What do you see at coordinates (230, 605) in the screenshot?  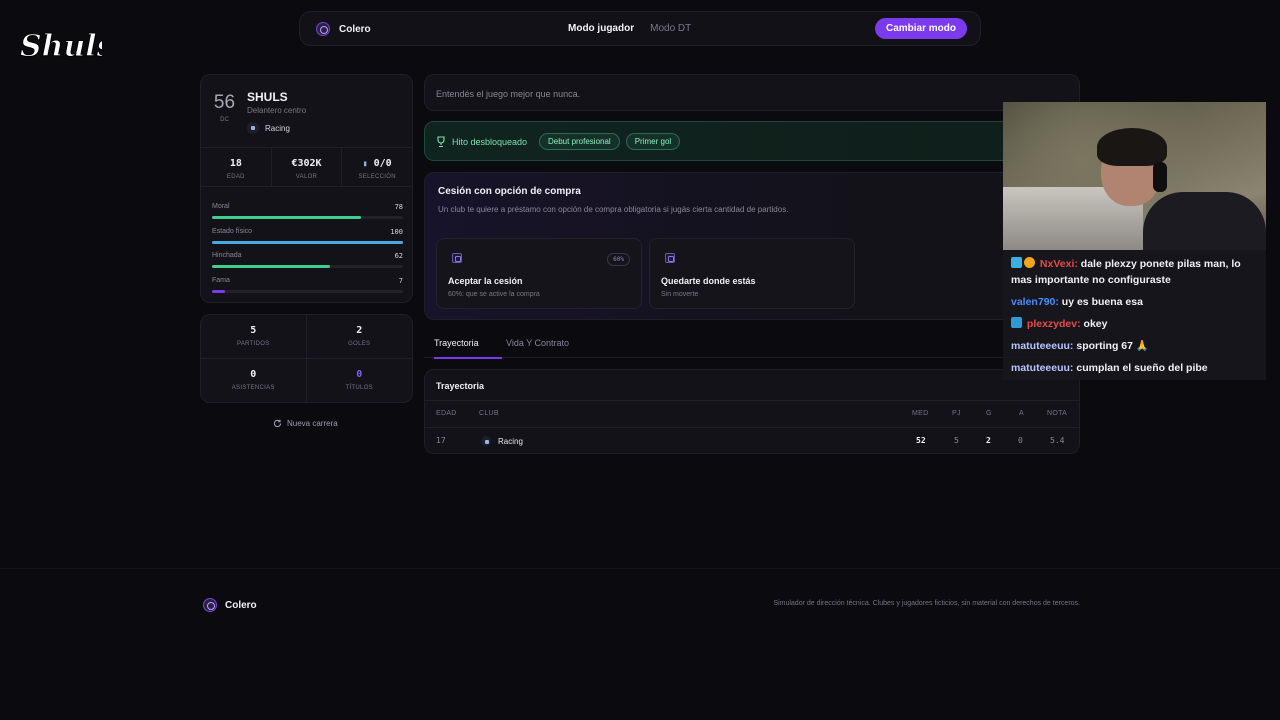 I see `footer-brand: Colero` at bounding box center [230, 605].